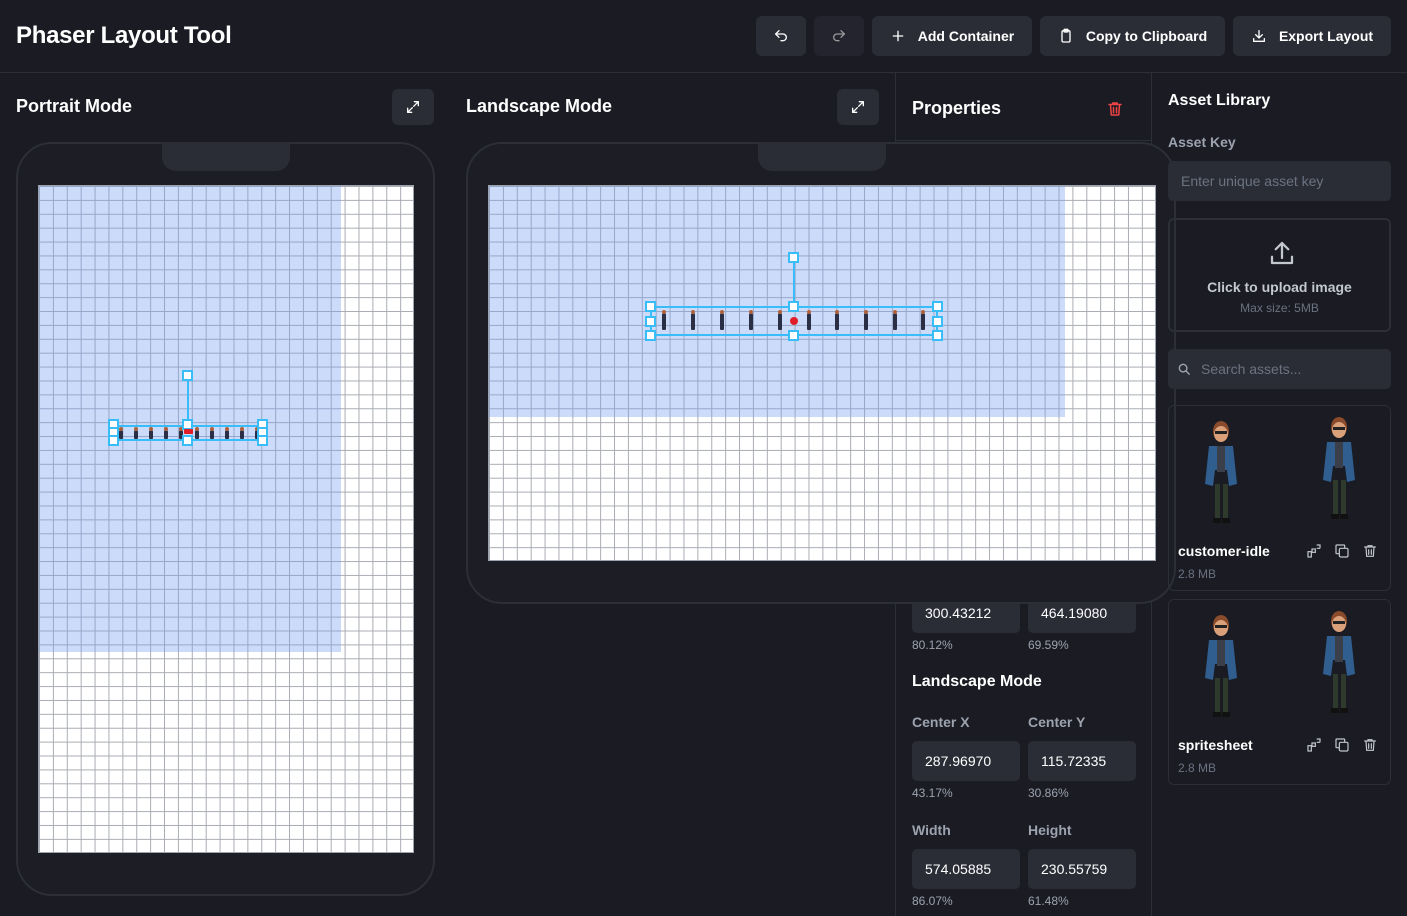  What do you see at coordinates (1082, 869) in the screenshot?
I see `height-field: 230.55759` at bounding box center [1082, 869].